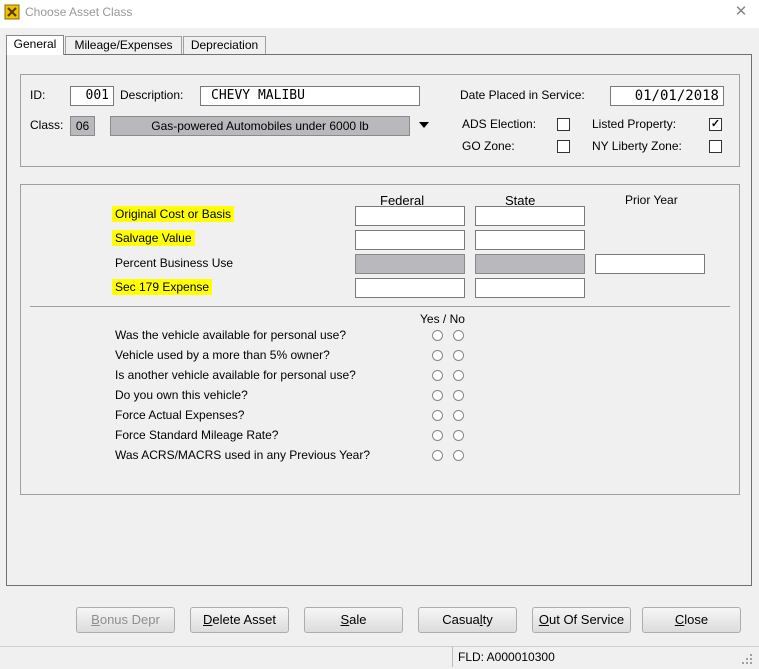  Describe the element at coordinates (506, 657) in the screenshot. I see `status-field-code: FLD: A000010300` at that location.